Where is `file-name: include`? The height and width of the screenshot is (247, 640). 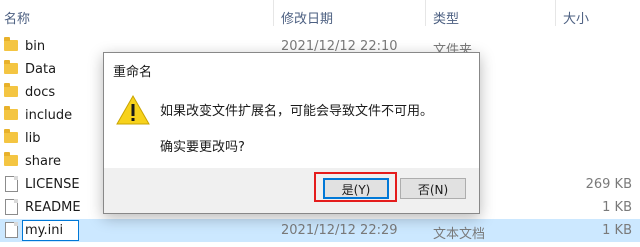
file-name: include is located at coordinates (49, 115).